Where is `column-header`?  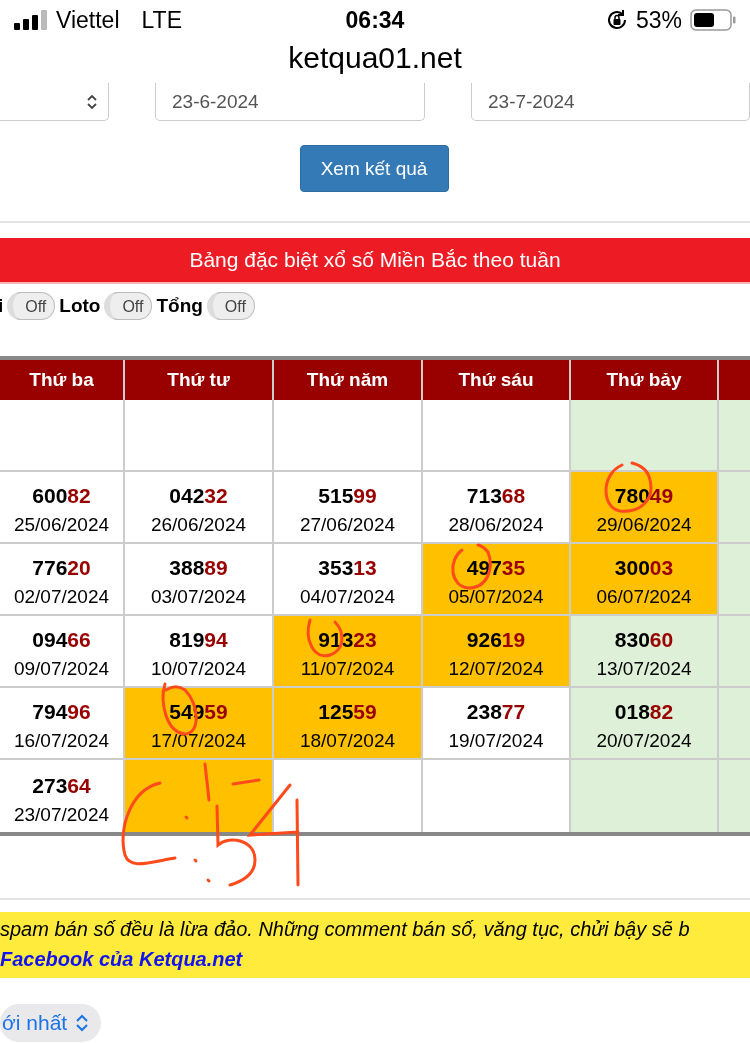
column-header is located at coordinates (734, 380).